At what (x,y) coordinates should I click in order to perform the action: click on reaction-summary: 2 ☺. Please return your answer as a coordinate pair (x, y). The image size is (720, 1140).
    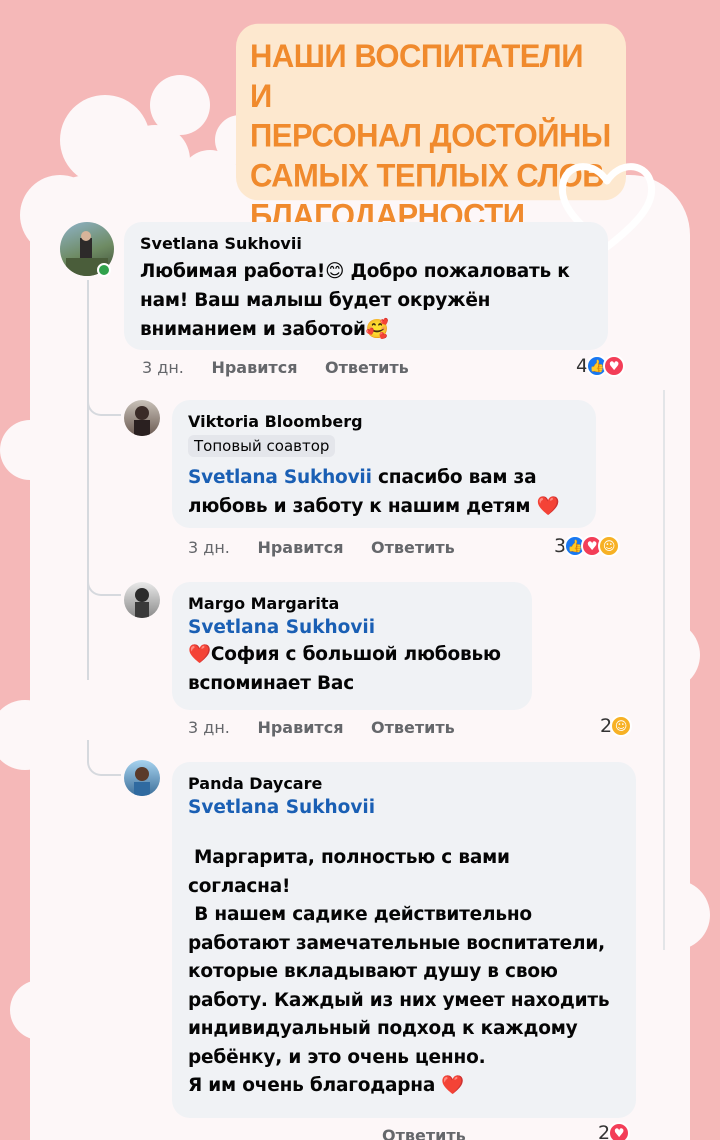
    Looking at the image, I should click on (616, 726).